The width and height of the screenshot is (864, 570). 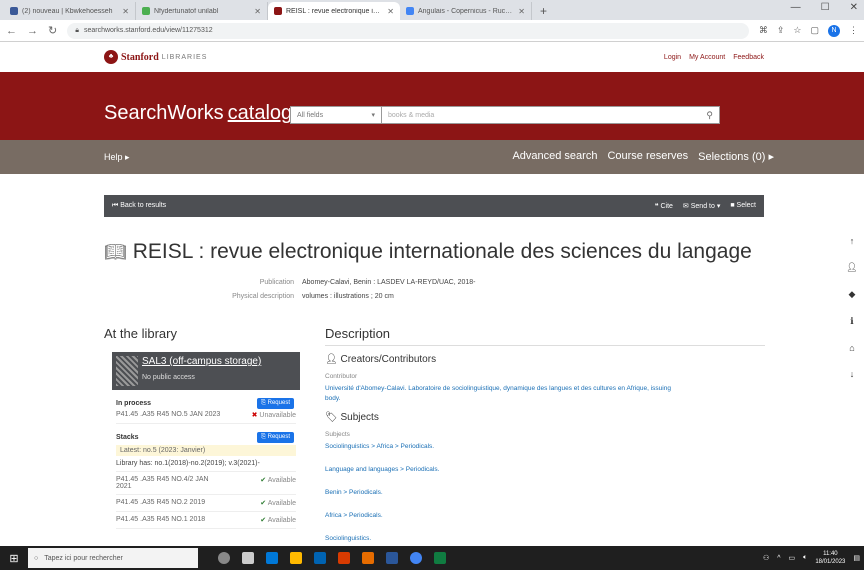 What do you see at coordinates (672, 57) in the screenshot?
I see `login-link: Login` at bounding box center [672, 57].